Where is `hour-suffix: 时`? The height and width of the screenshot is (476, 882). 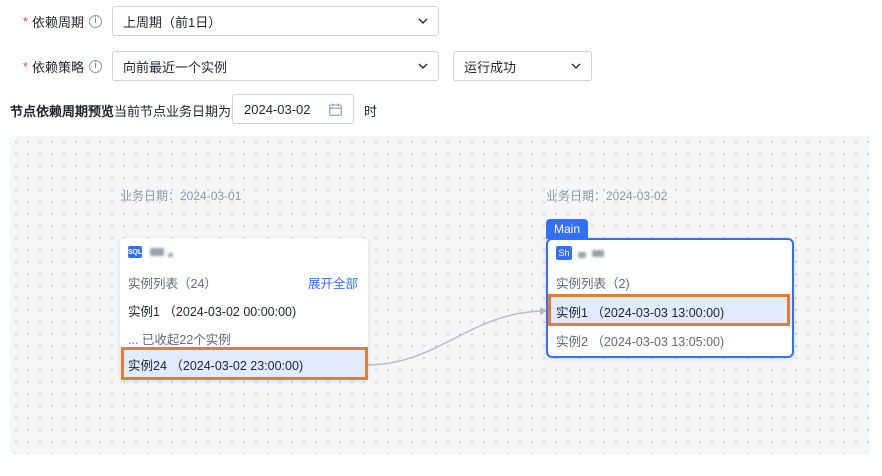
hour-suffix: 时 is located at coordinates (371, 111).